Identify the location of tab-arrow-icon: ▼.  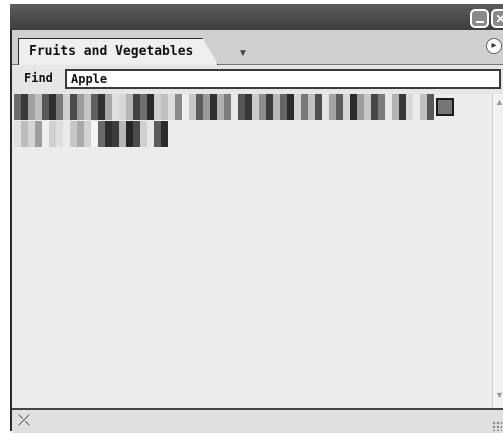
(243, 53).